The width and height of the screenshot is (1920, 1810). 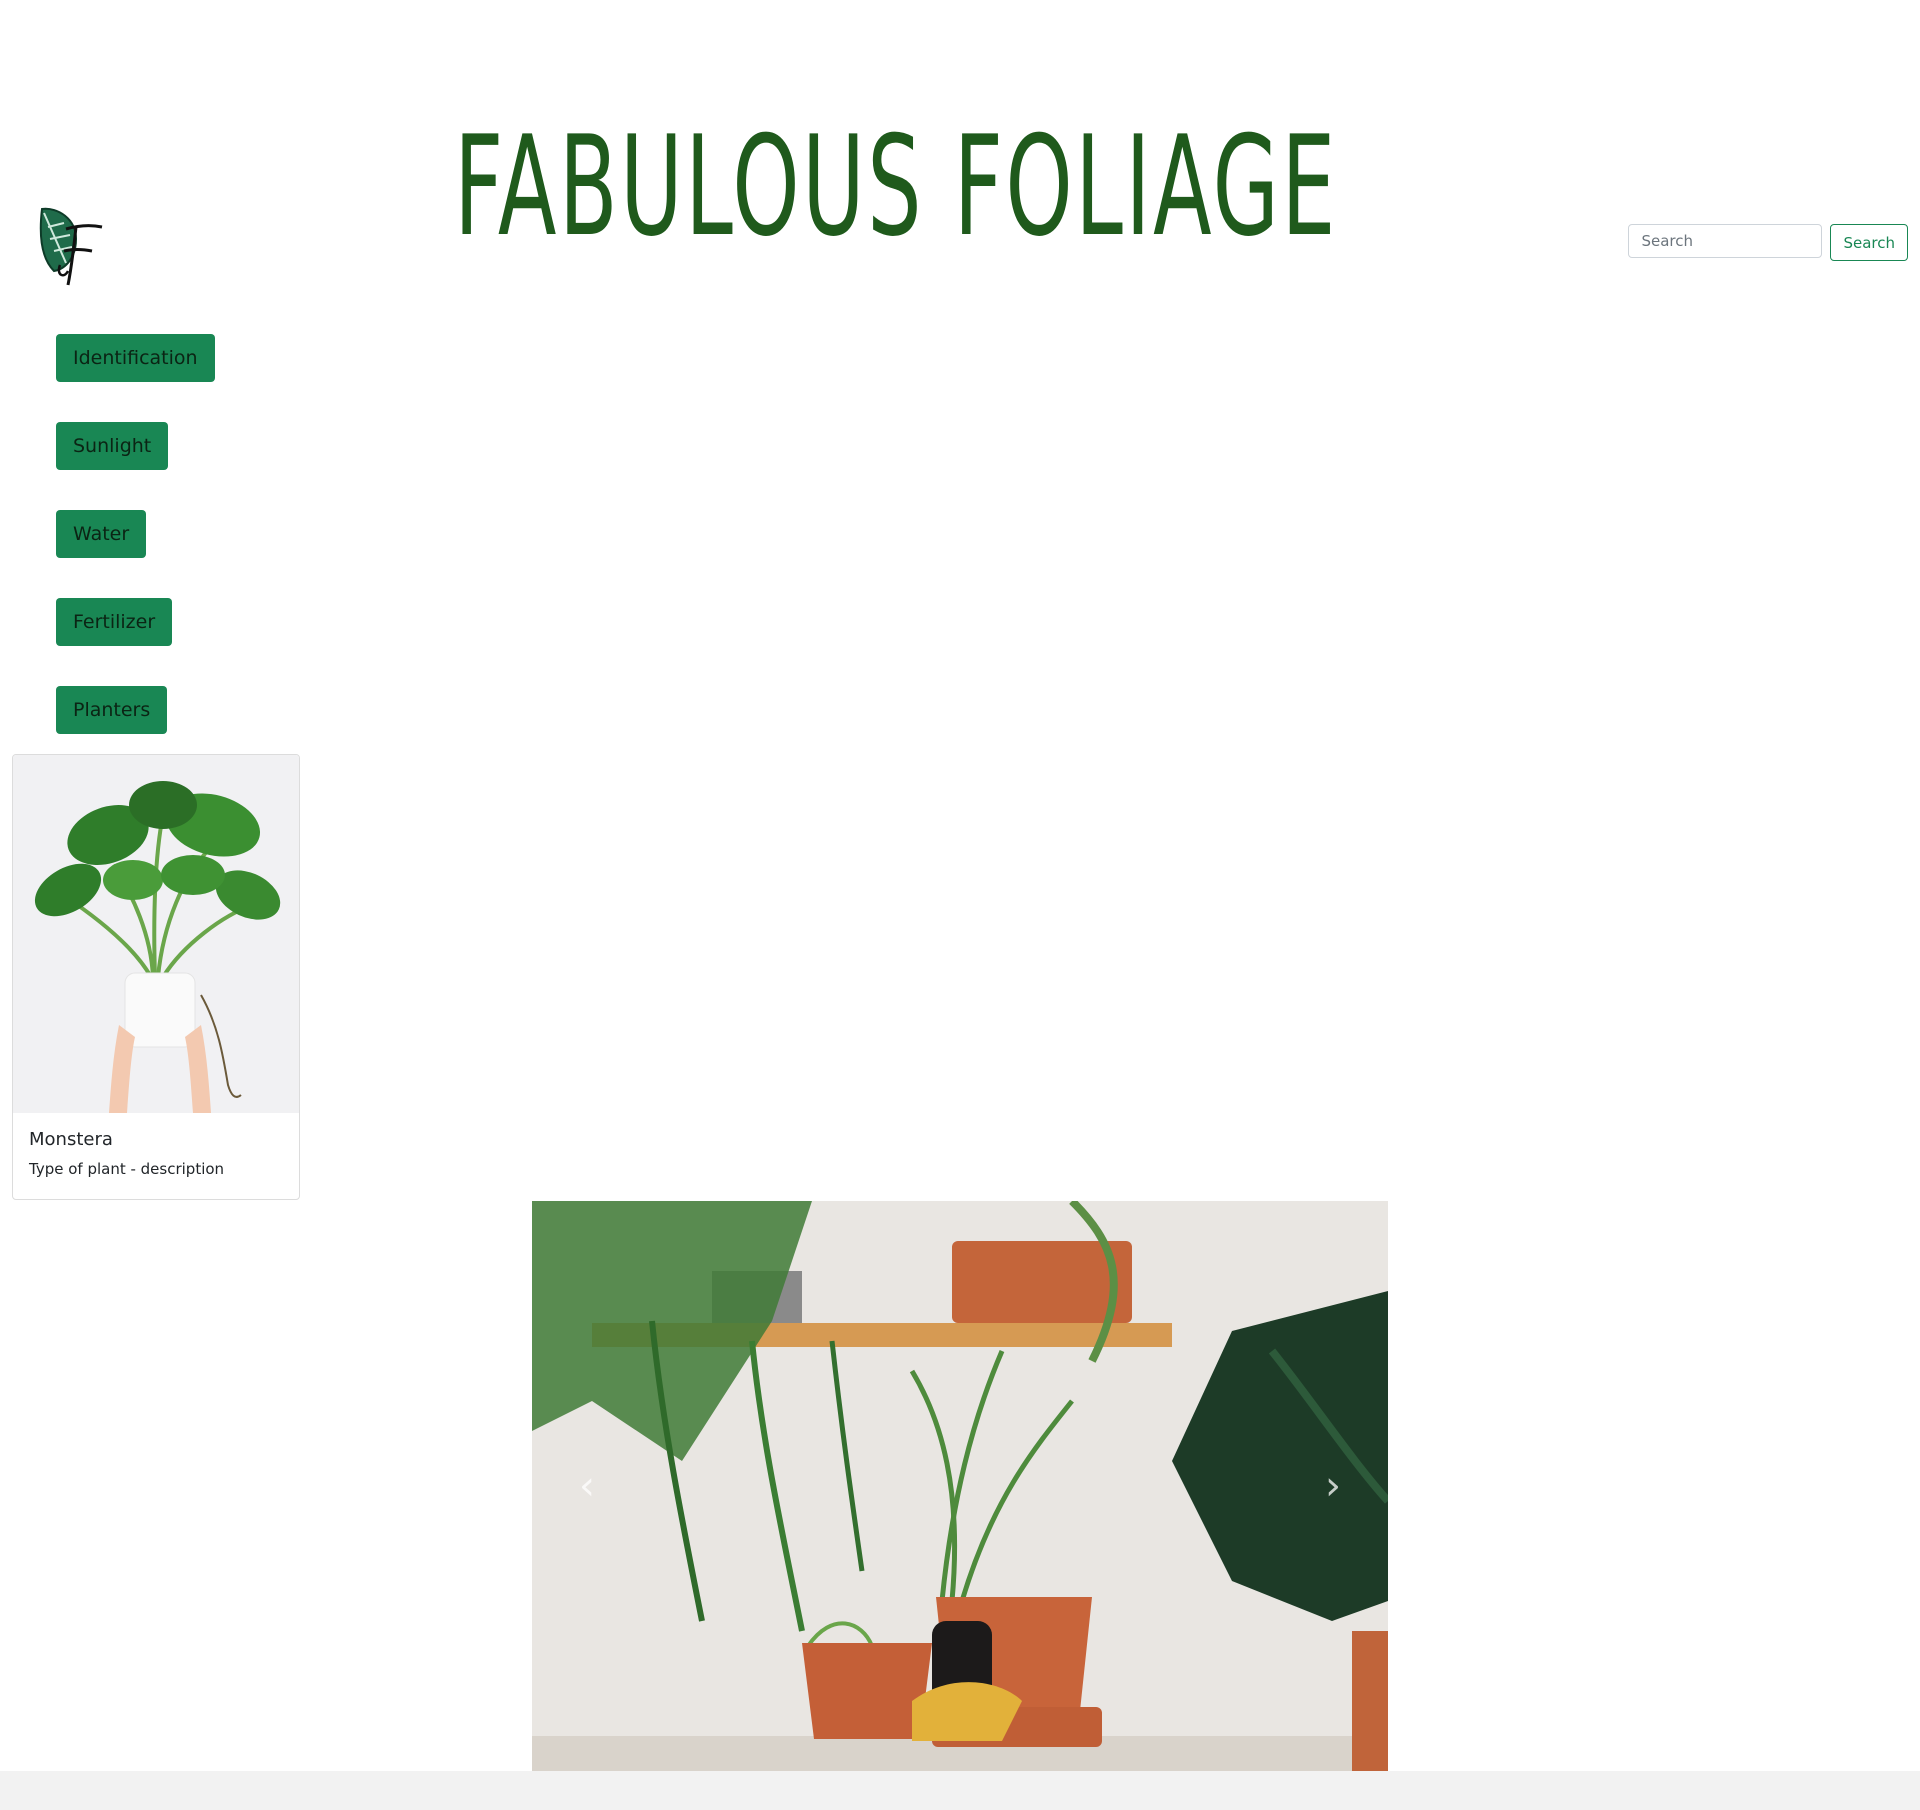 I want to click on chevron-left-icon: ‹, so click(x=587, y=1486).